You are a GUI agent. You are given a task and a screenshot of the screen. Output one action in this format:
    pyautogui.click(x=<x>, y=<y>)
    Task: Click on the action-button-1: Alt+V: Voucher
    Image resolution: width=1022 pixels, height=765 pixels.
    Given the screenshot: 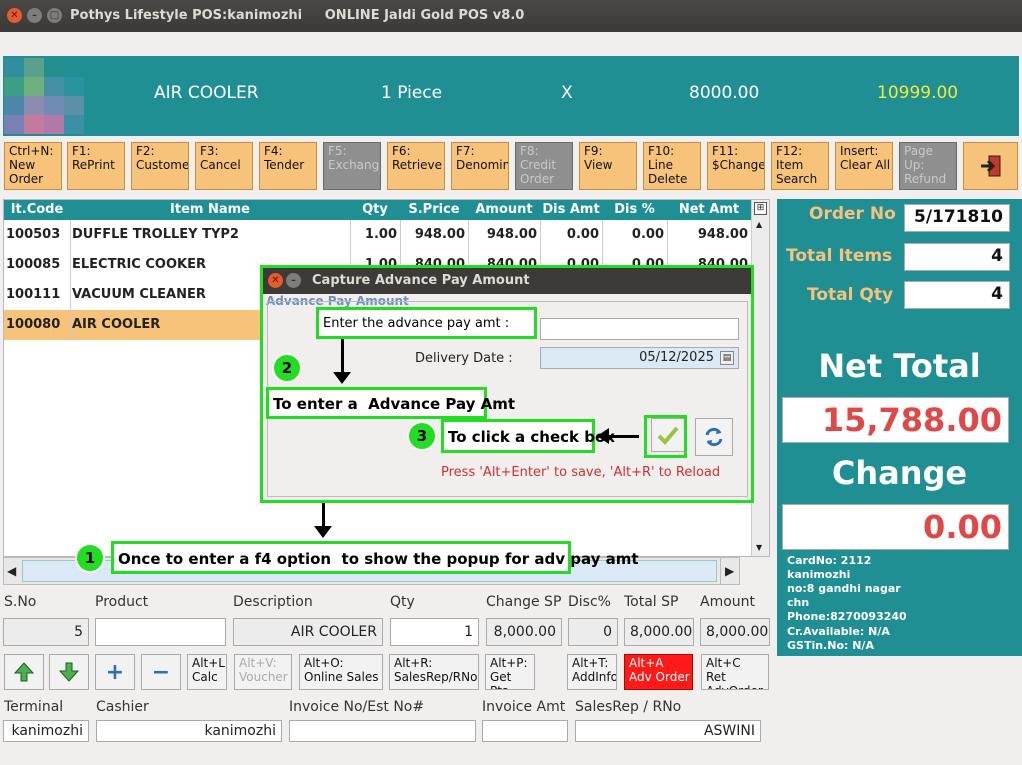 What is the action you would take?
    pyautogui.click(x=263, y=672)
    